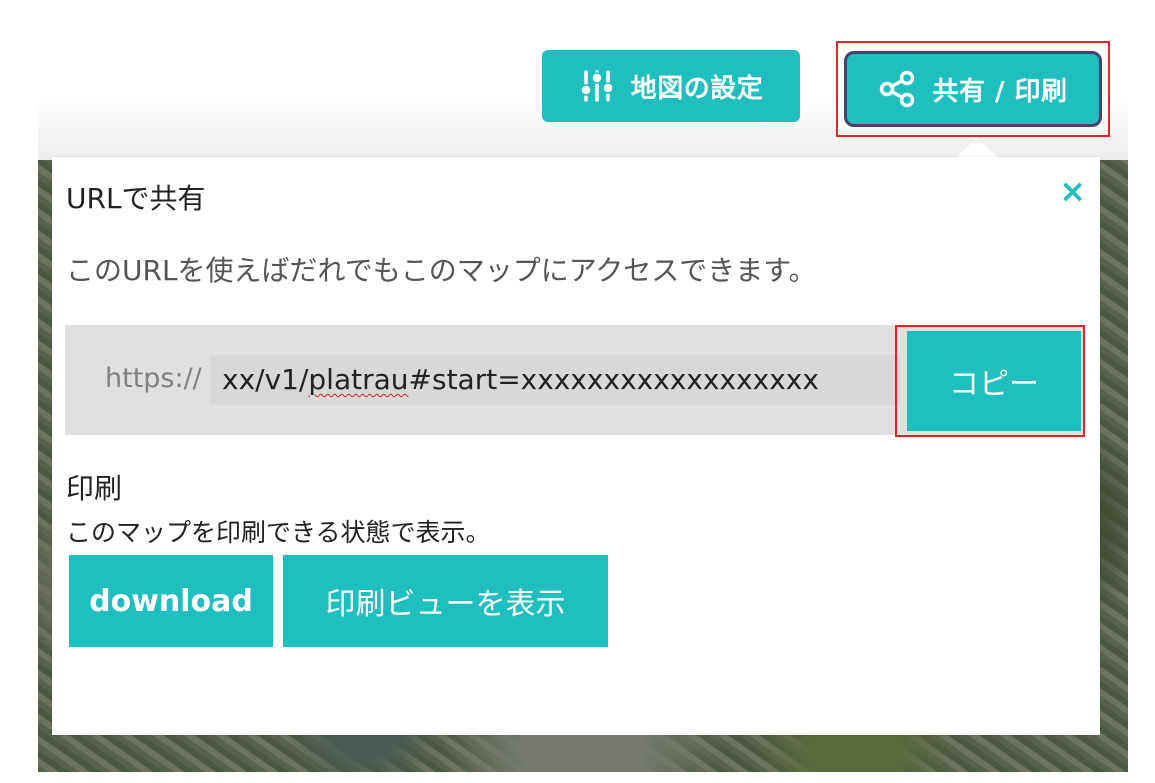  I want to click on share-print-button: 共有 / 印刷, so click(973, 89).